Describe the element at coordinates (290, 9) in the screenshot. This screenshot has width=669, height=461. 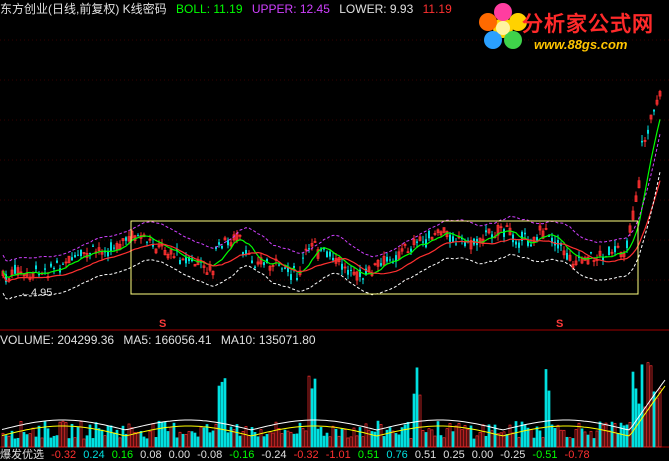
I see `upper-value: UPPER: 12.45` at that location.